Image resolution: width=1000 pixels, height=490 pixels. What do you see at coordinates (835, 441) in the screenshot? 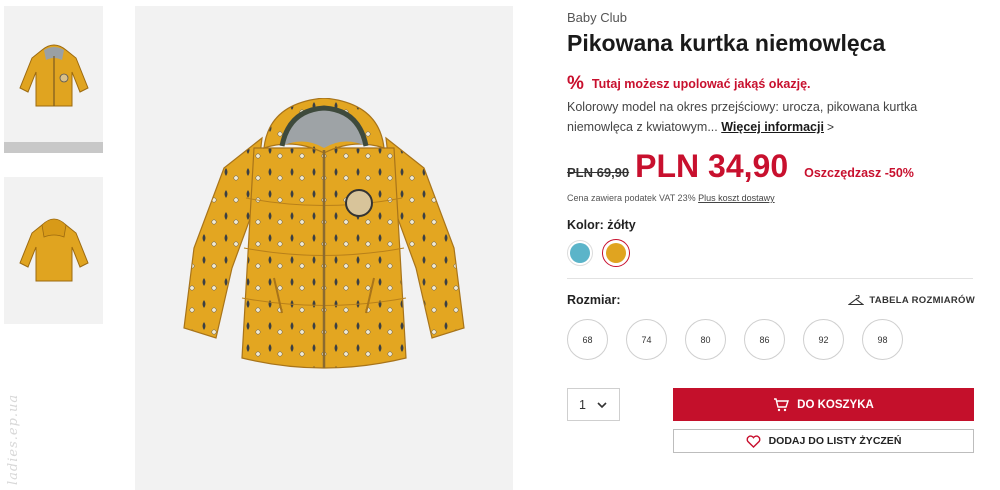
I see `add-to-wishlist-label: DODAJ DO LISTY ŻYCZEŃ` at bounding box center [835, 441].